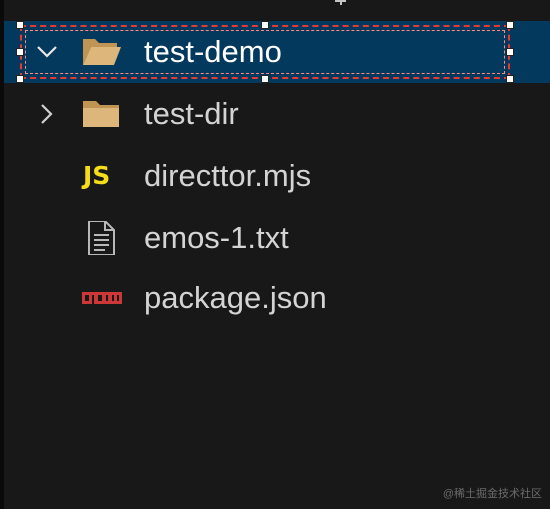 This screenshot has height=509, width=550. Describe the element at coordinates (492, 494) in the screenshot. I see `watermark-text: @稀土掘金技术社区` at that location.